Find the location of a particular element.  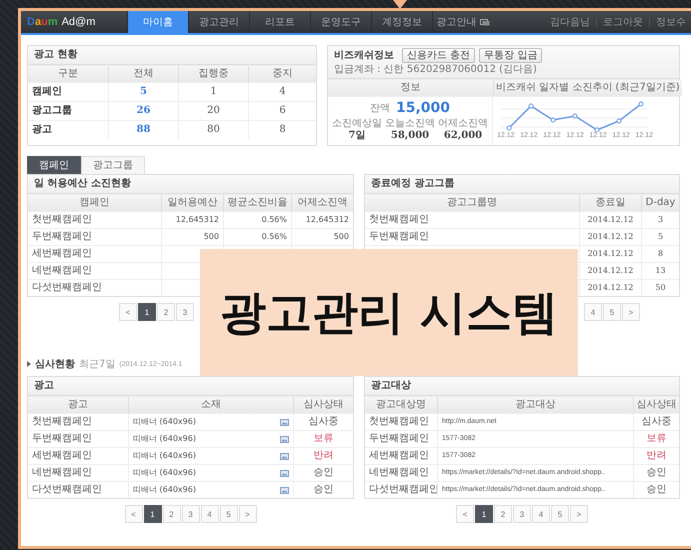

table-cell: 3 is located at coordinates (660, 220).